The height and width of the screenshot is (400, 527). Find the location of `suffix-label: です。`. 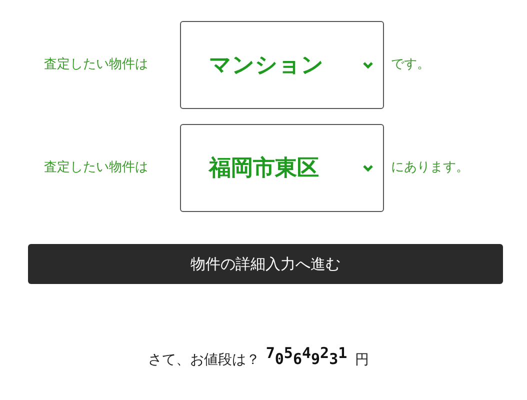

suffix-label: です。 is located at coordinates (410, 65).